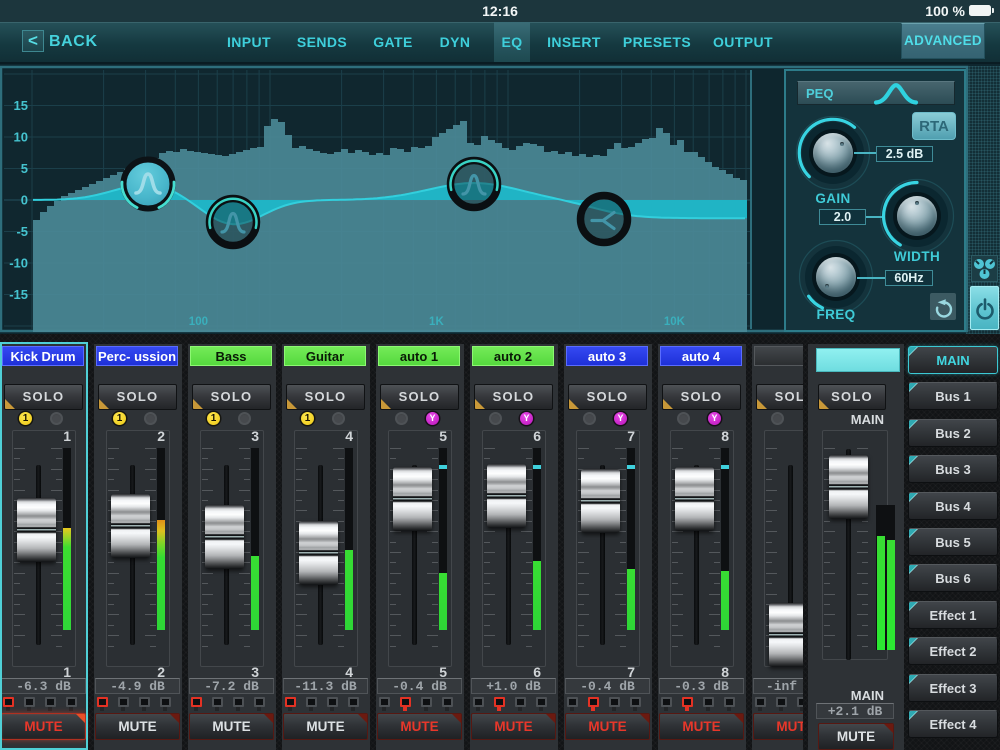 The image size is (1000, 750). Describe the element at coordinates (436, 322) in the screenshot. I see `svg-text: 1K` at that location.